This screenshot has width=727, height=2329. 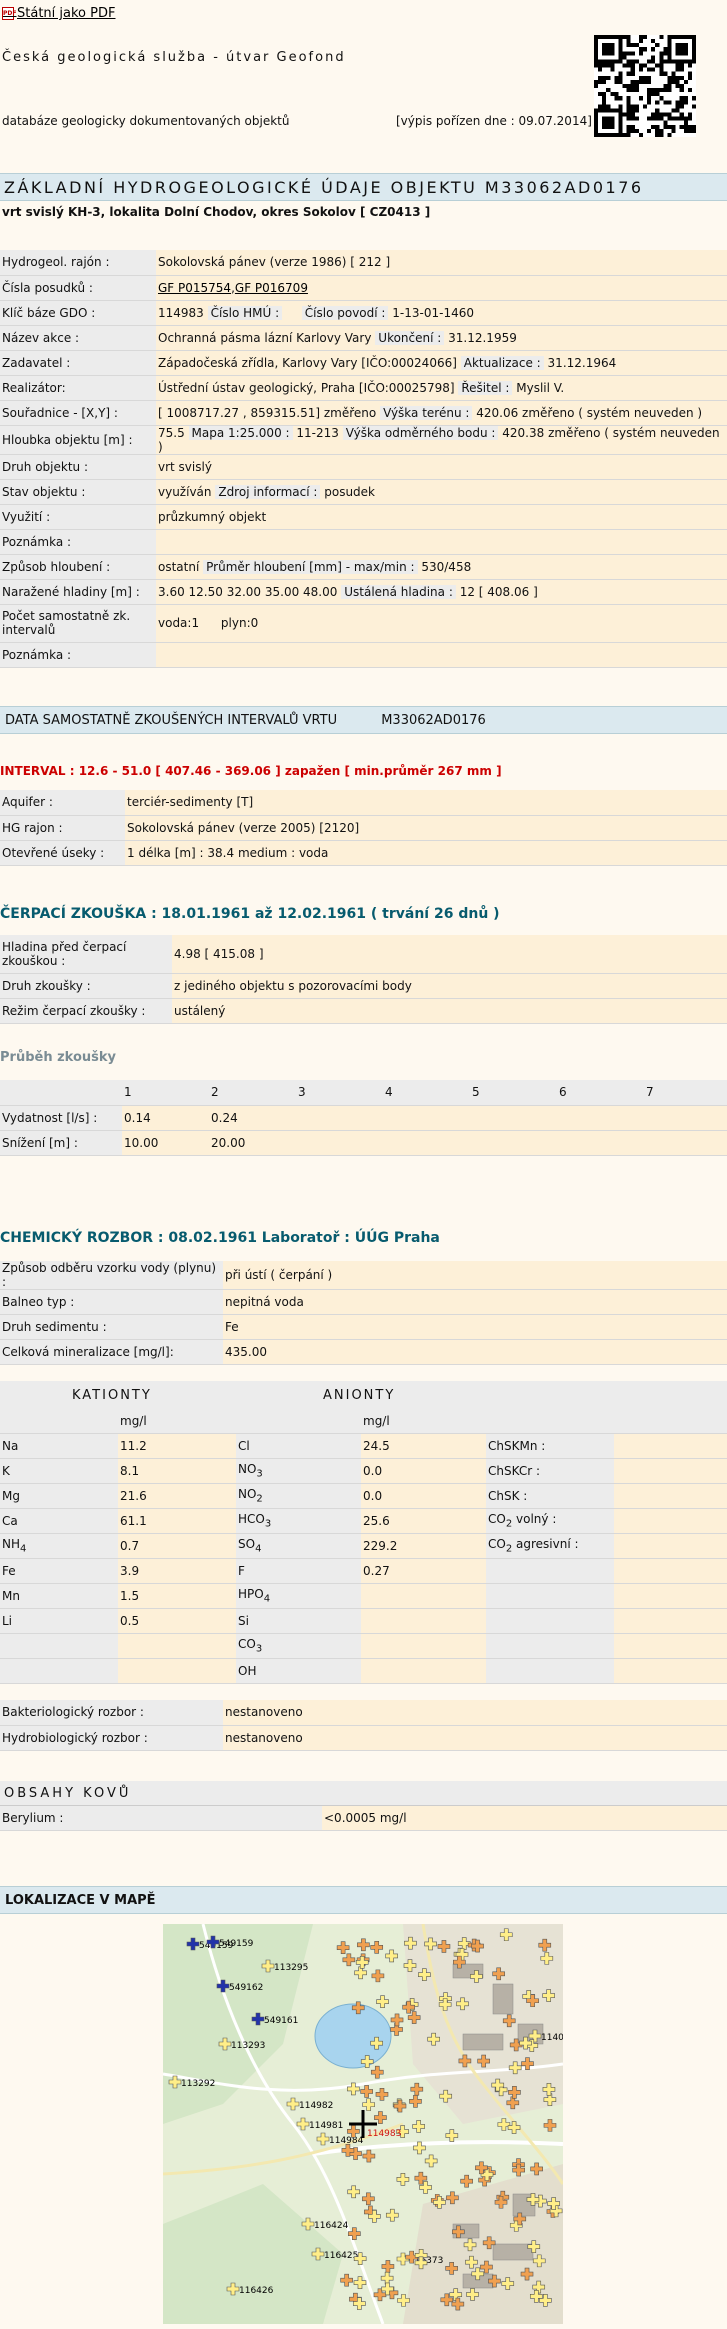 What do you see at coordinates (298, 1621) in the screenshot?
I see `anion-name: Si` at bounding box center [298, 1621].